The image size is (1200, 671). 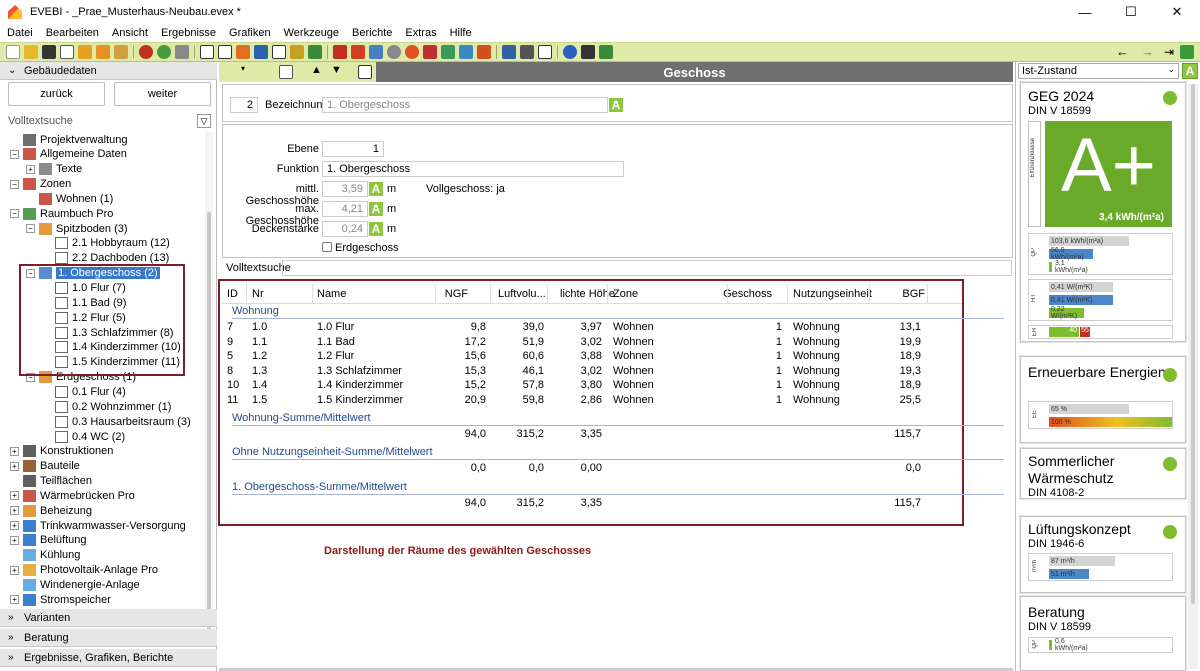 I want to click on table-icon, so click(x=225, y=52).